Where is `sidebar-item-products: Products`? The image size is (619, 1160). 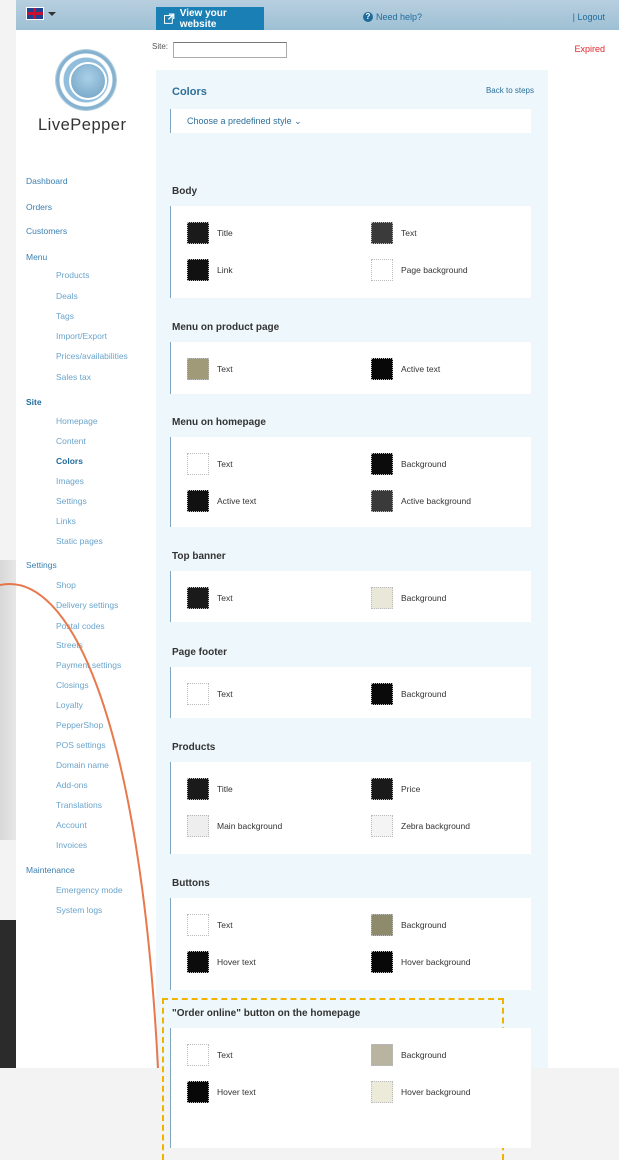
sidebar-item-products: Products is located at coordinates (73, 275).